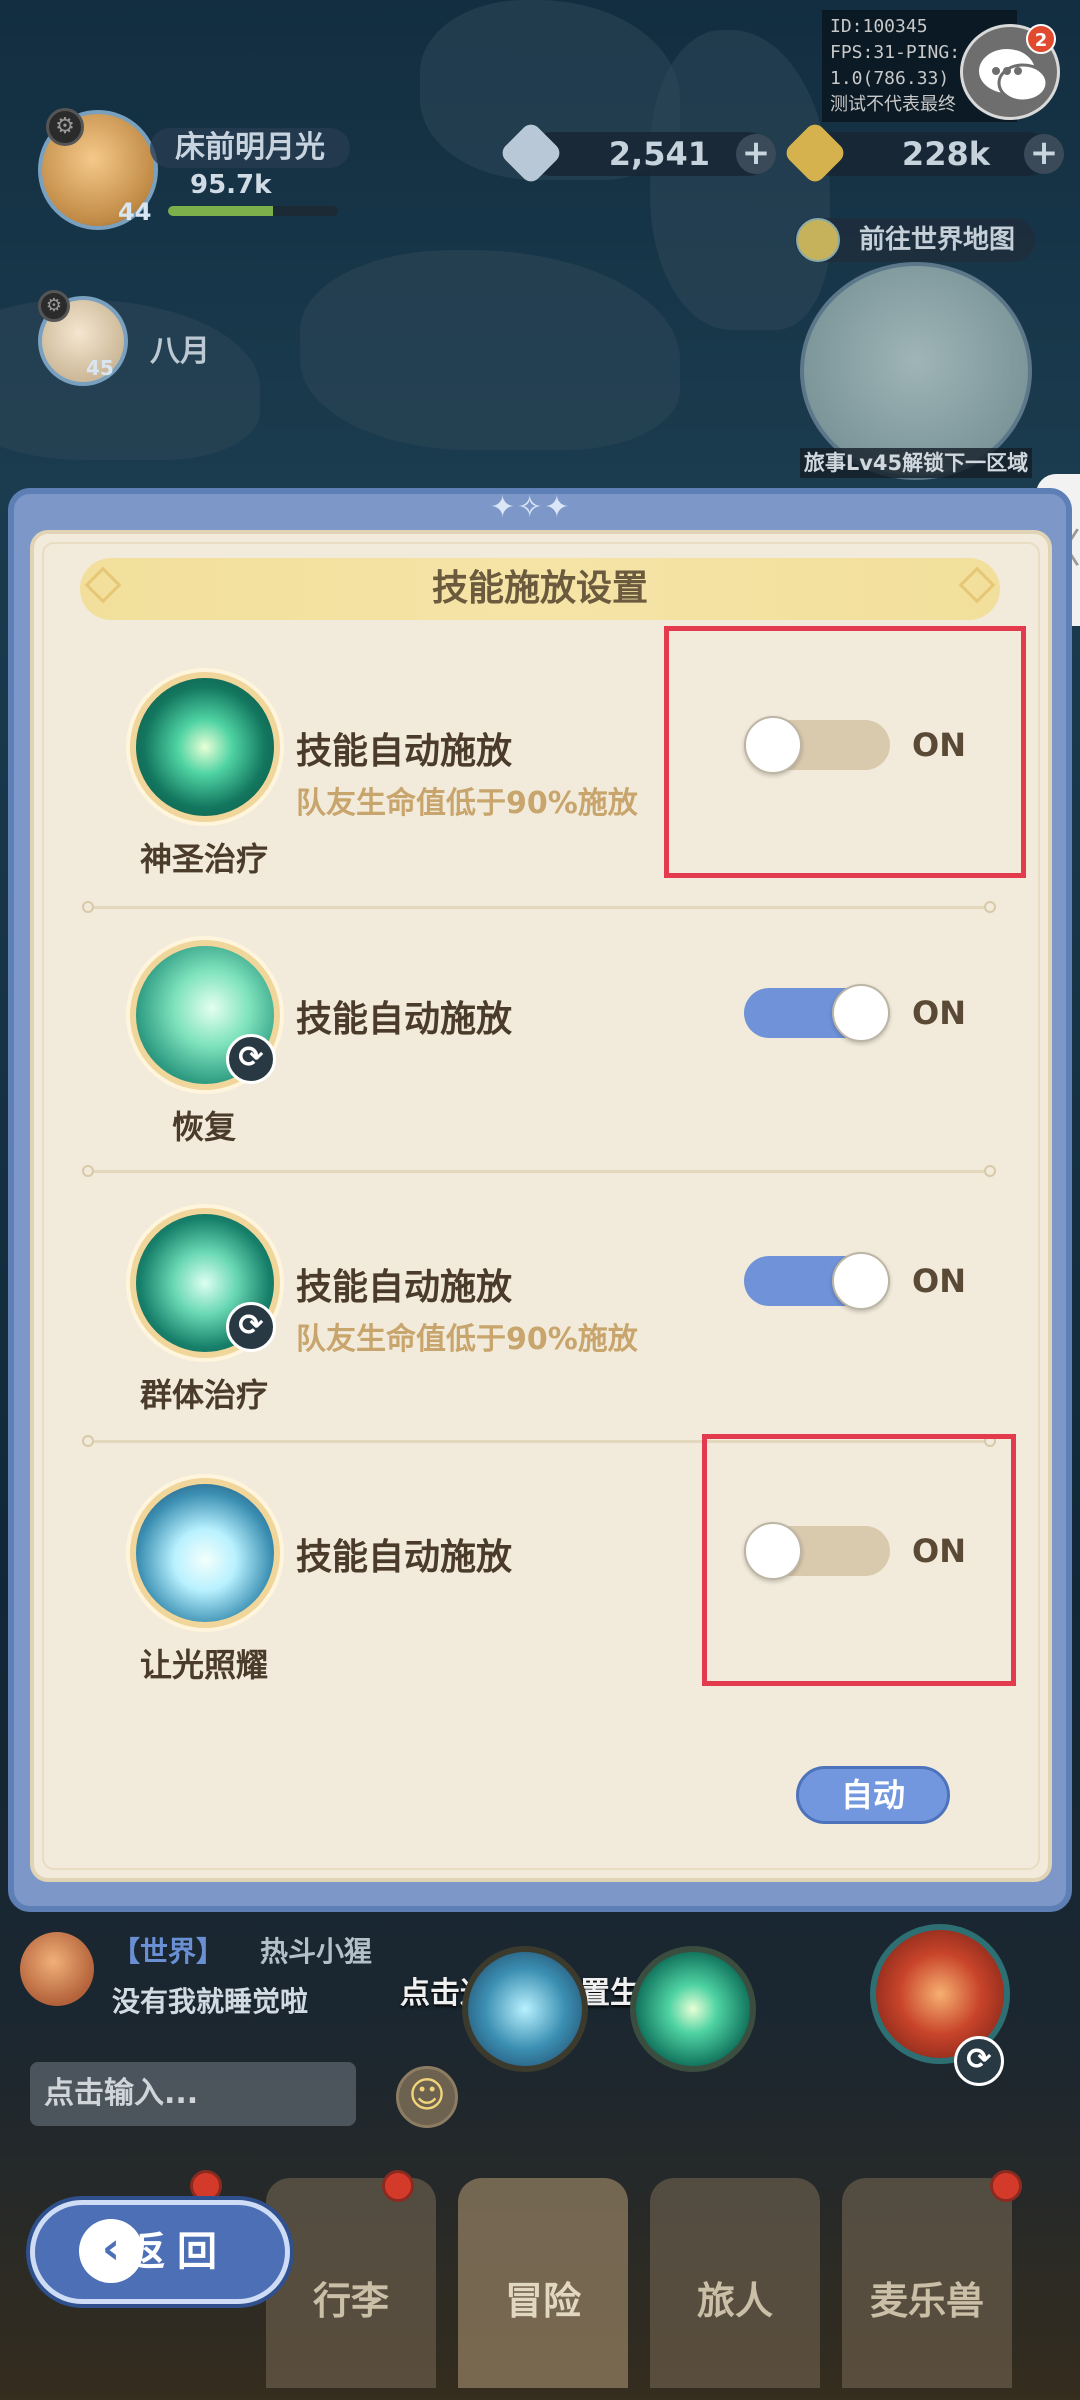  What do you see at coordinates (160, 2252) in the screenshot?
I see `back-button: ‹ 返回` at bounding box center [160, 2252].